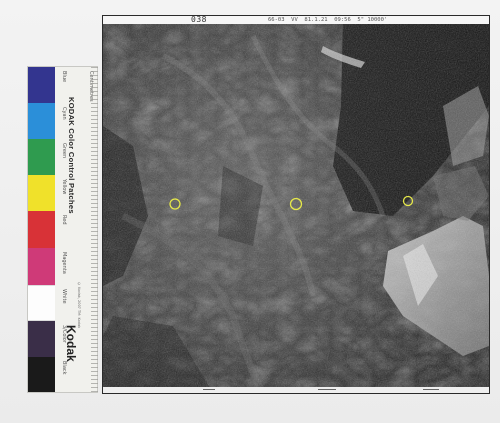 The width and height of the screenshot is (500, 423). I want to click on color-patch-3color, so click(41, 339).